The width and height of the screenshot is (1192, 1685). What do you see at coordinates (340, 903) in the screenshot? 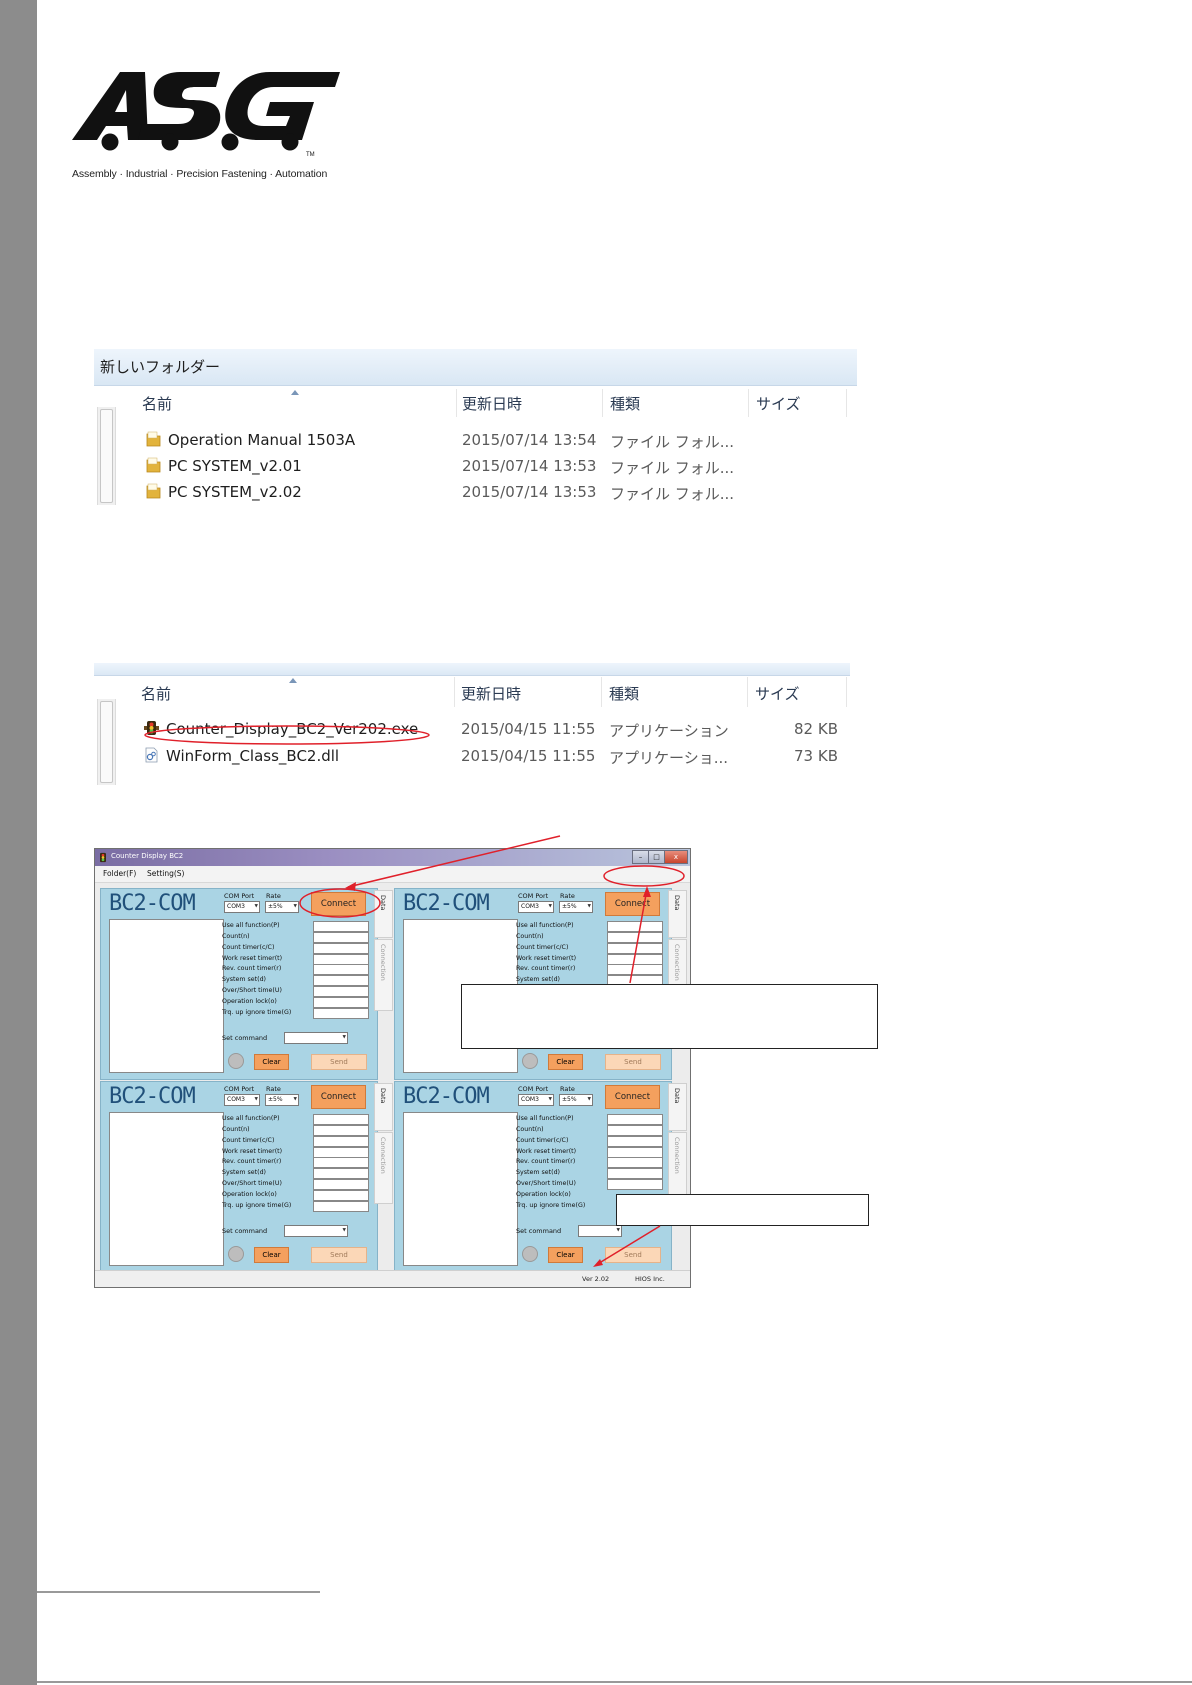
I see `annotation-ellipse-connect` at bounding box center [340, 903].